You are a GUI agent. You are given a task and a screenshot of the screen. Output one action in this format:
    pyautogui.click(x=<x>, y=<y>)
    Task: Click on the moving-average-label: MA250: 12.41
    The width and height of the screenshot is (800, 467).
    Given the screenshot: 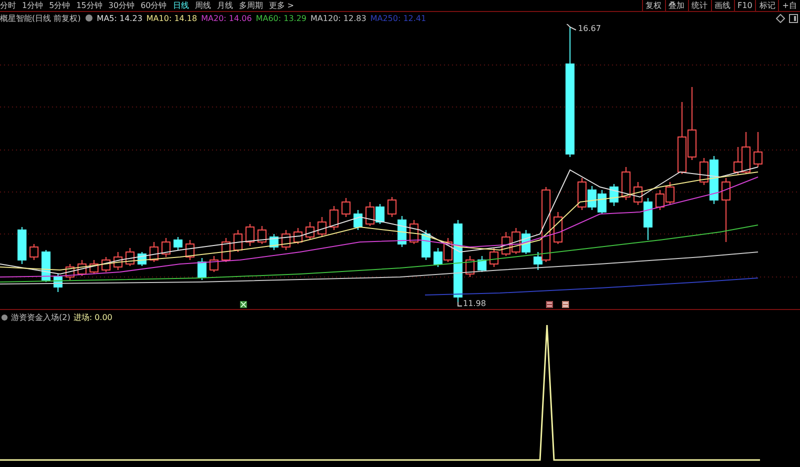 What is the action you would take?
    pyautogui.click(x=398, y=18)
    